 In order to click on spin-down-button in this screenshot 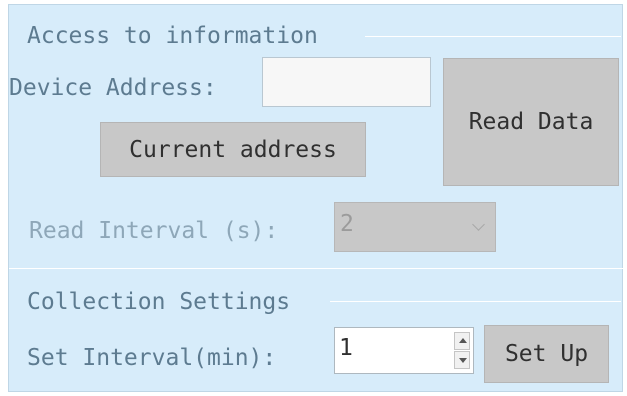, I will do `click(462, 360)`.